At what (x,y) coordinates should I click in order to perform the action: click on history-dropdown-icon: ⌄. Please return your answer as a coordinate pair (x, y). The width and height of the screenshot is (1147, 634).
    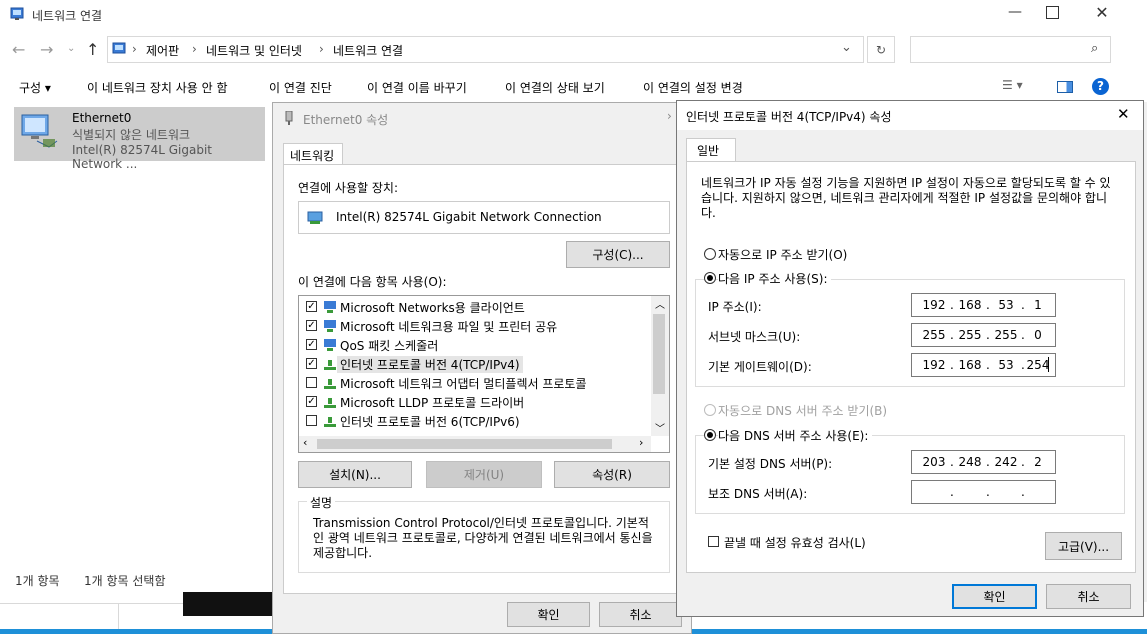
    Looking at the image, I should click on (71, 48).